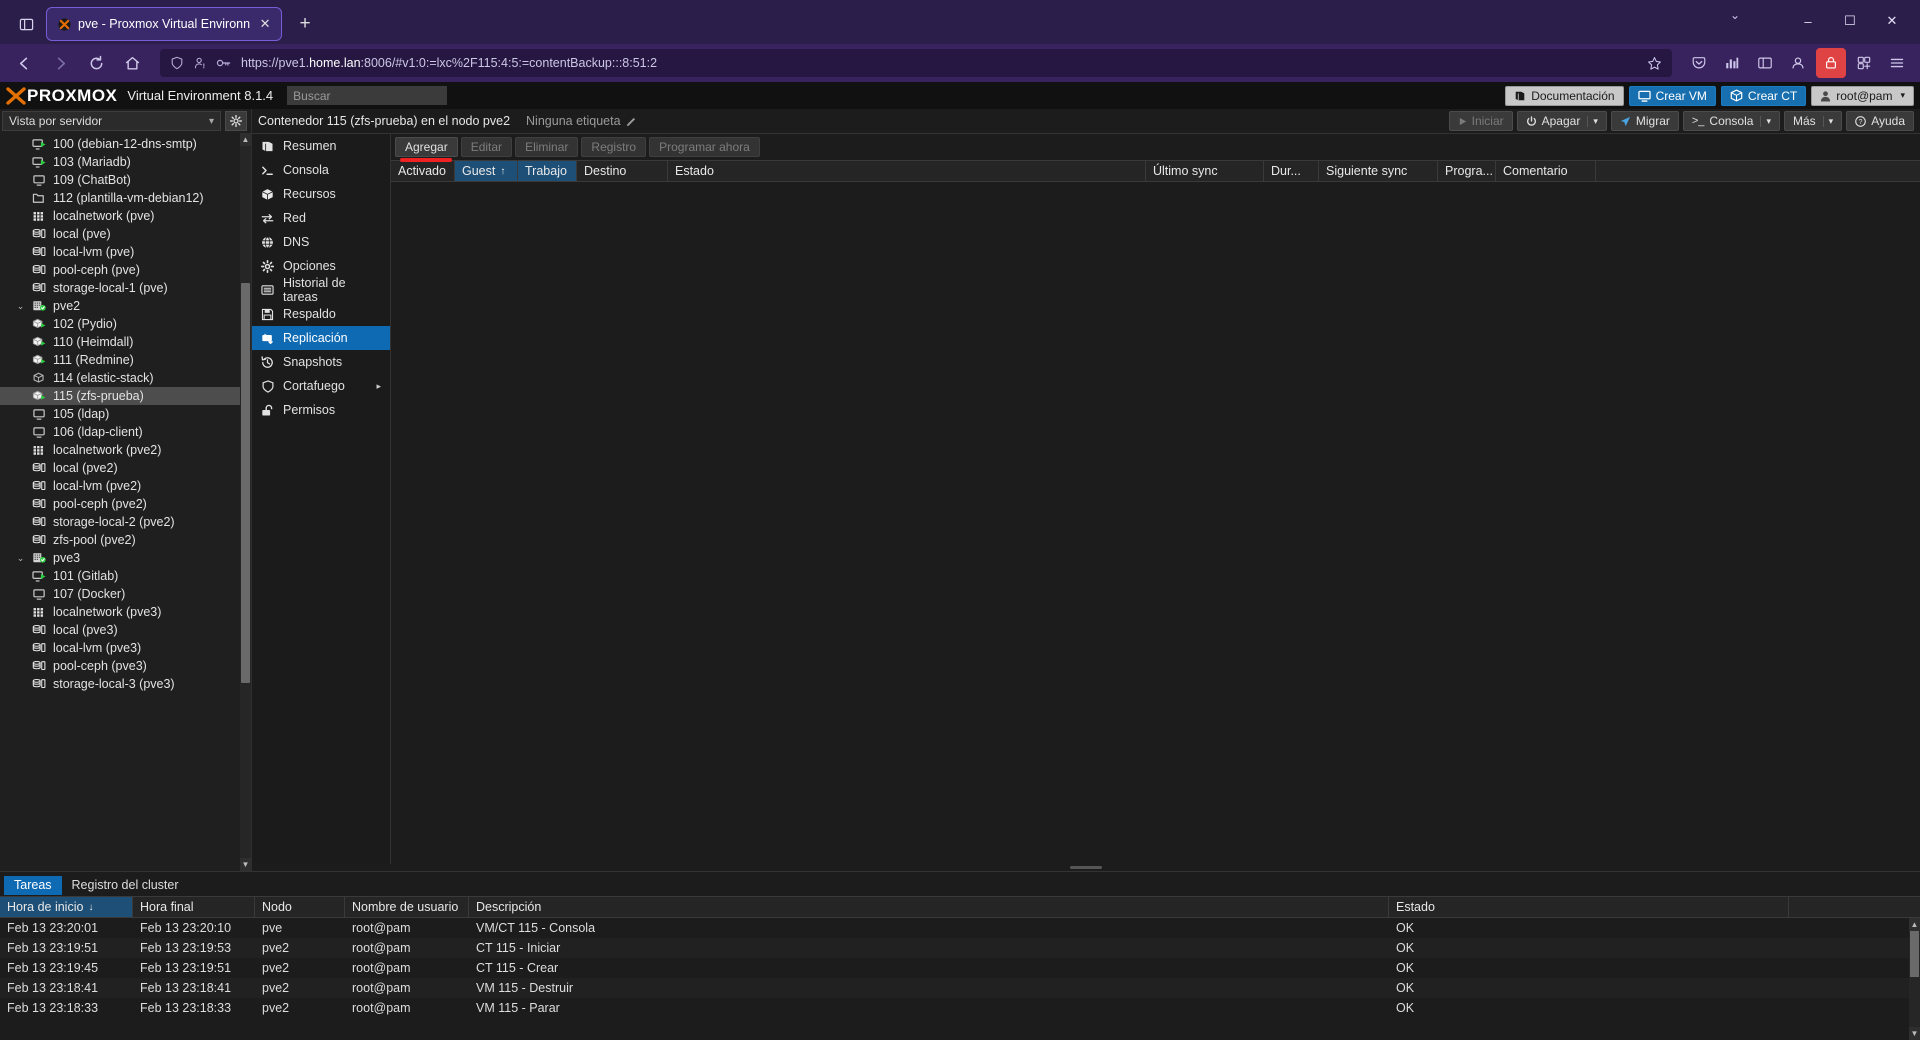  What do you see at coordinates (321, 170) in the screenshot?
I see `menu-item-consola: Consola` at bounding box center [321, 170].